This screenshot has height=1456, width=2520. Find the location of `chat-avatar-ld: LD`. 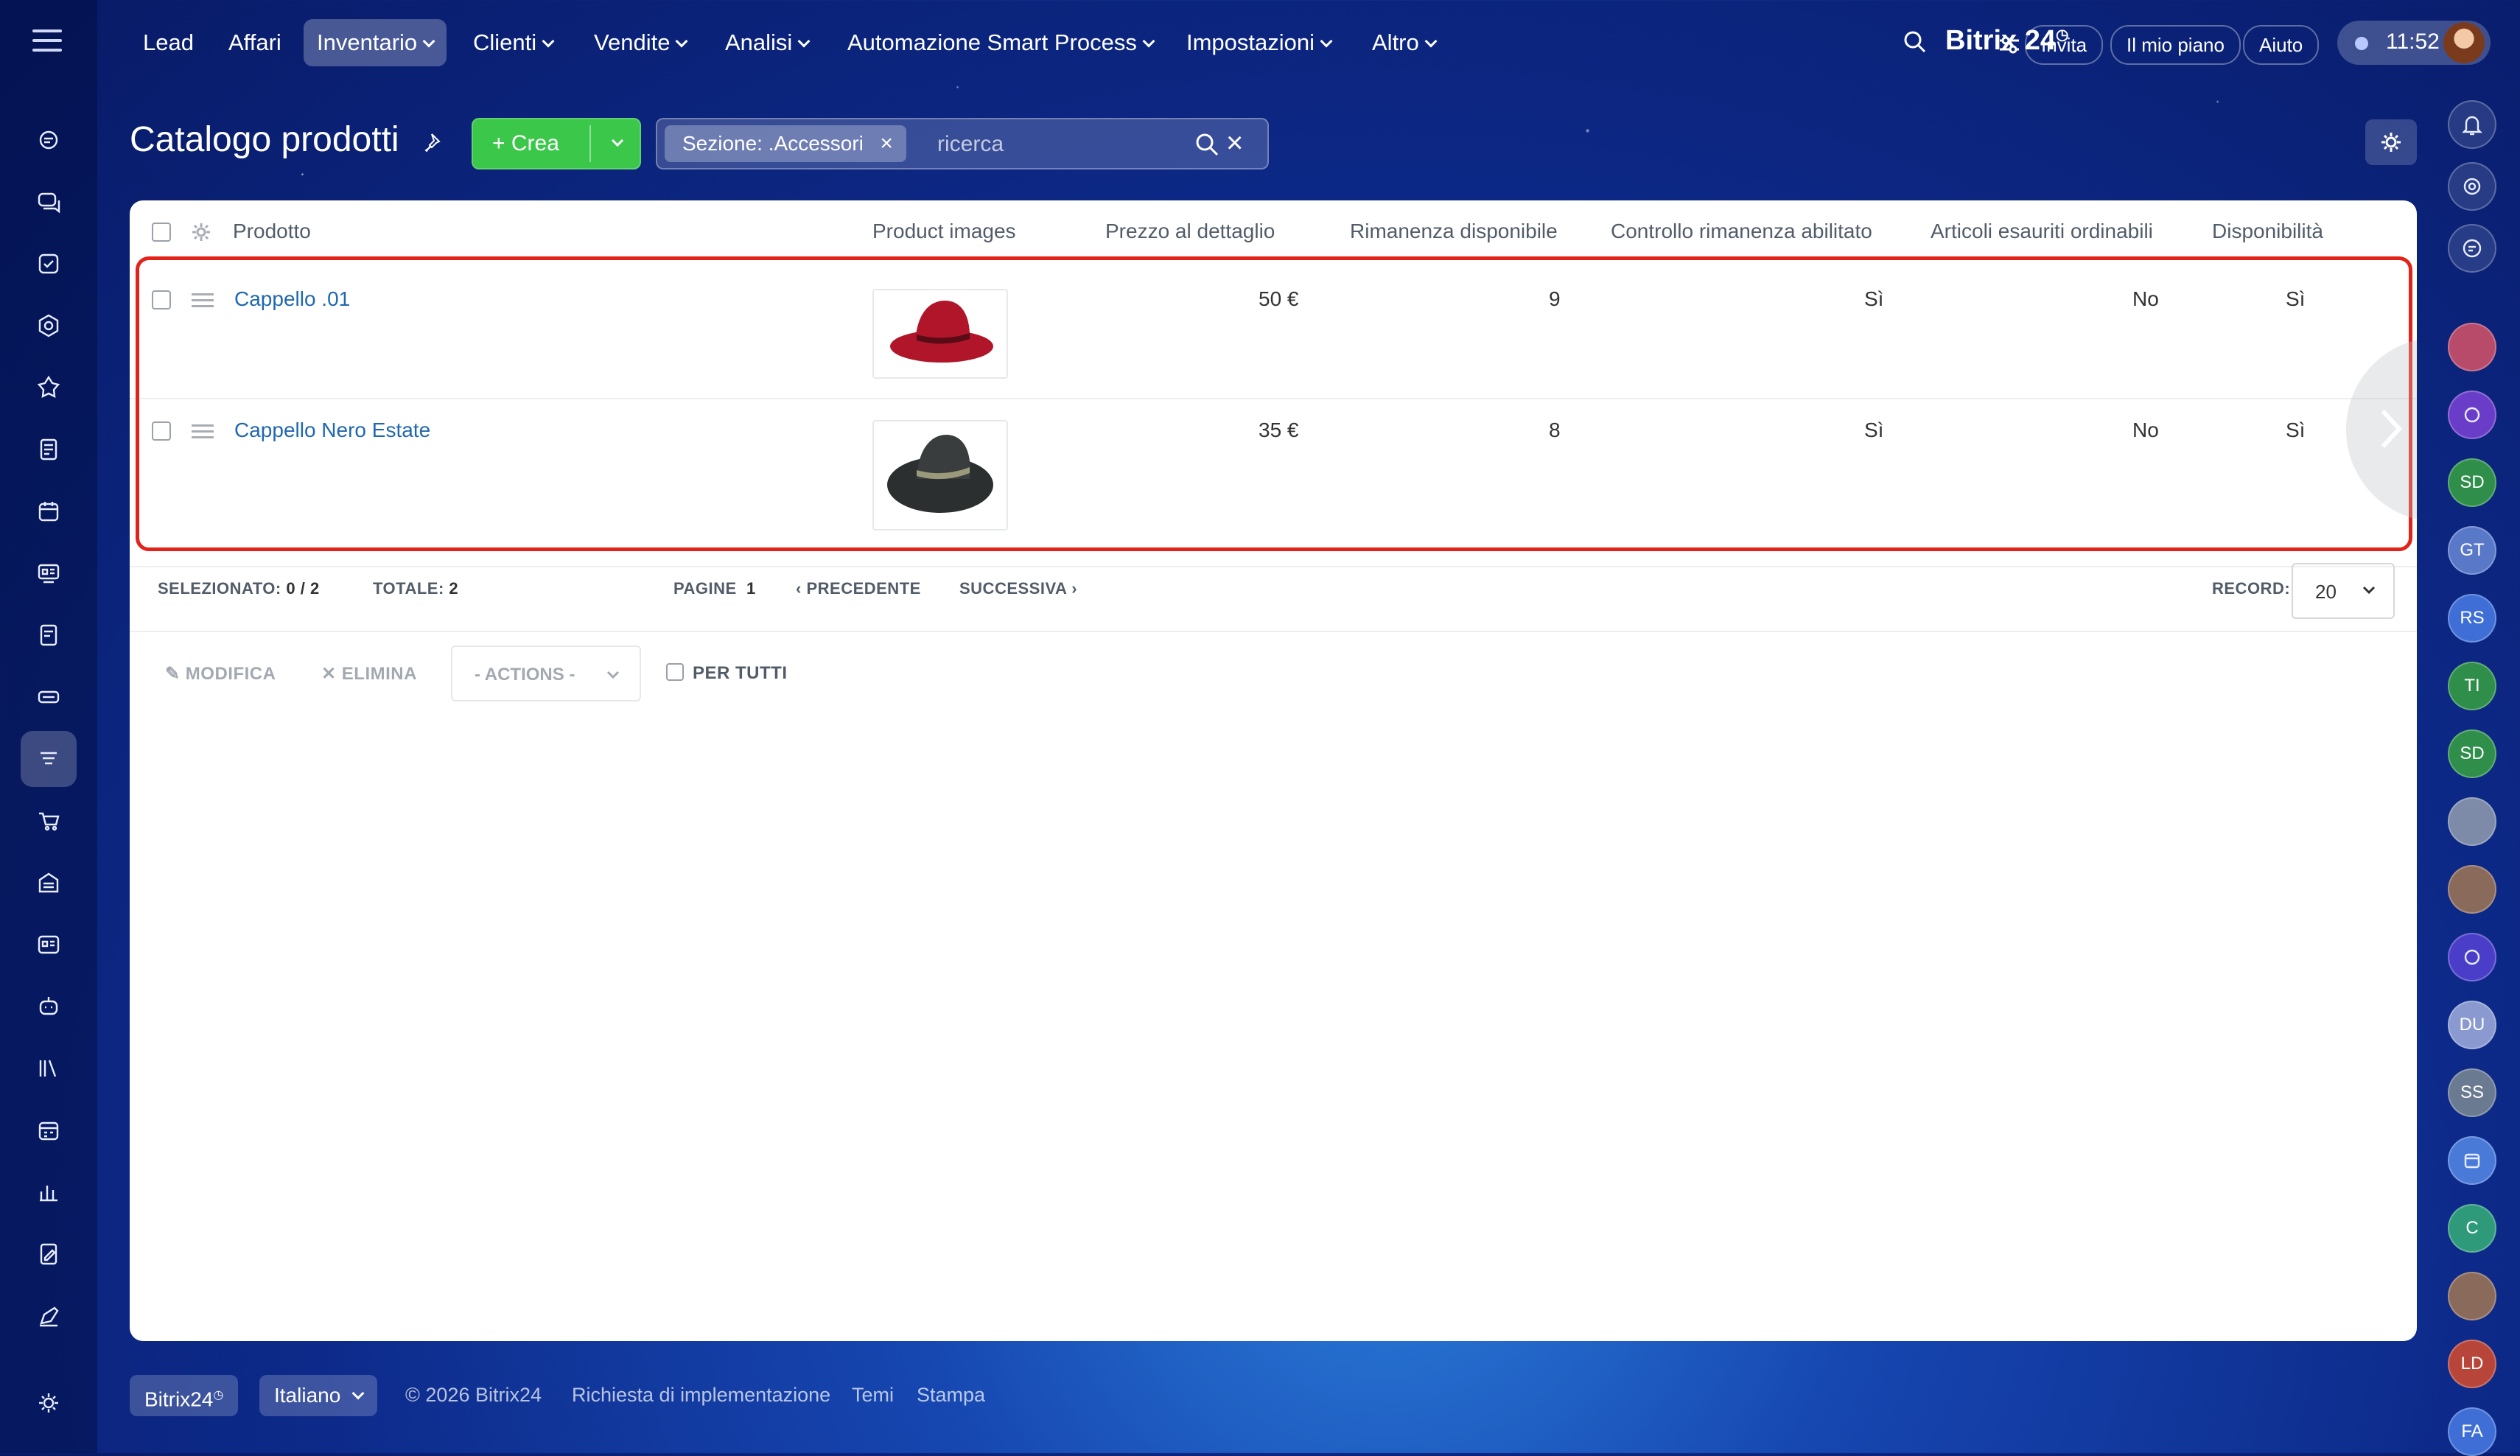

chat-avatar-ld: LD is located at coordinates (2472, 1364).